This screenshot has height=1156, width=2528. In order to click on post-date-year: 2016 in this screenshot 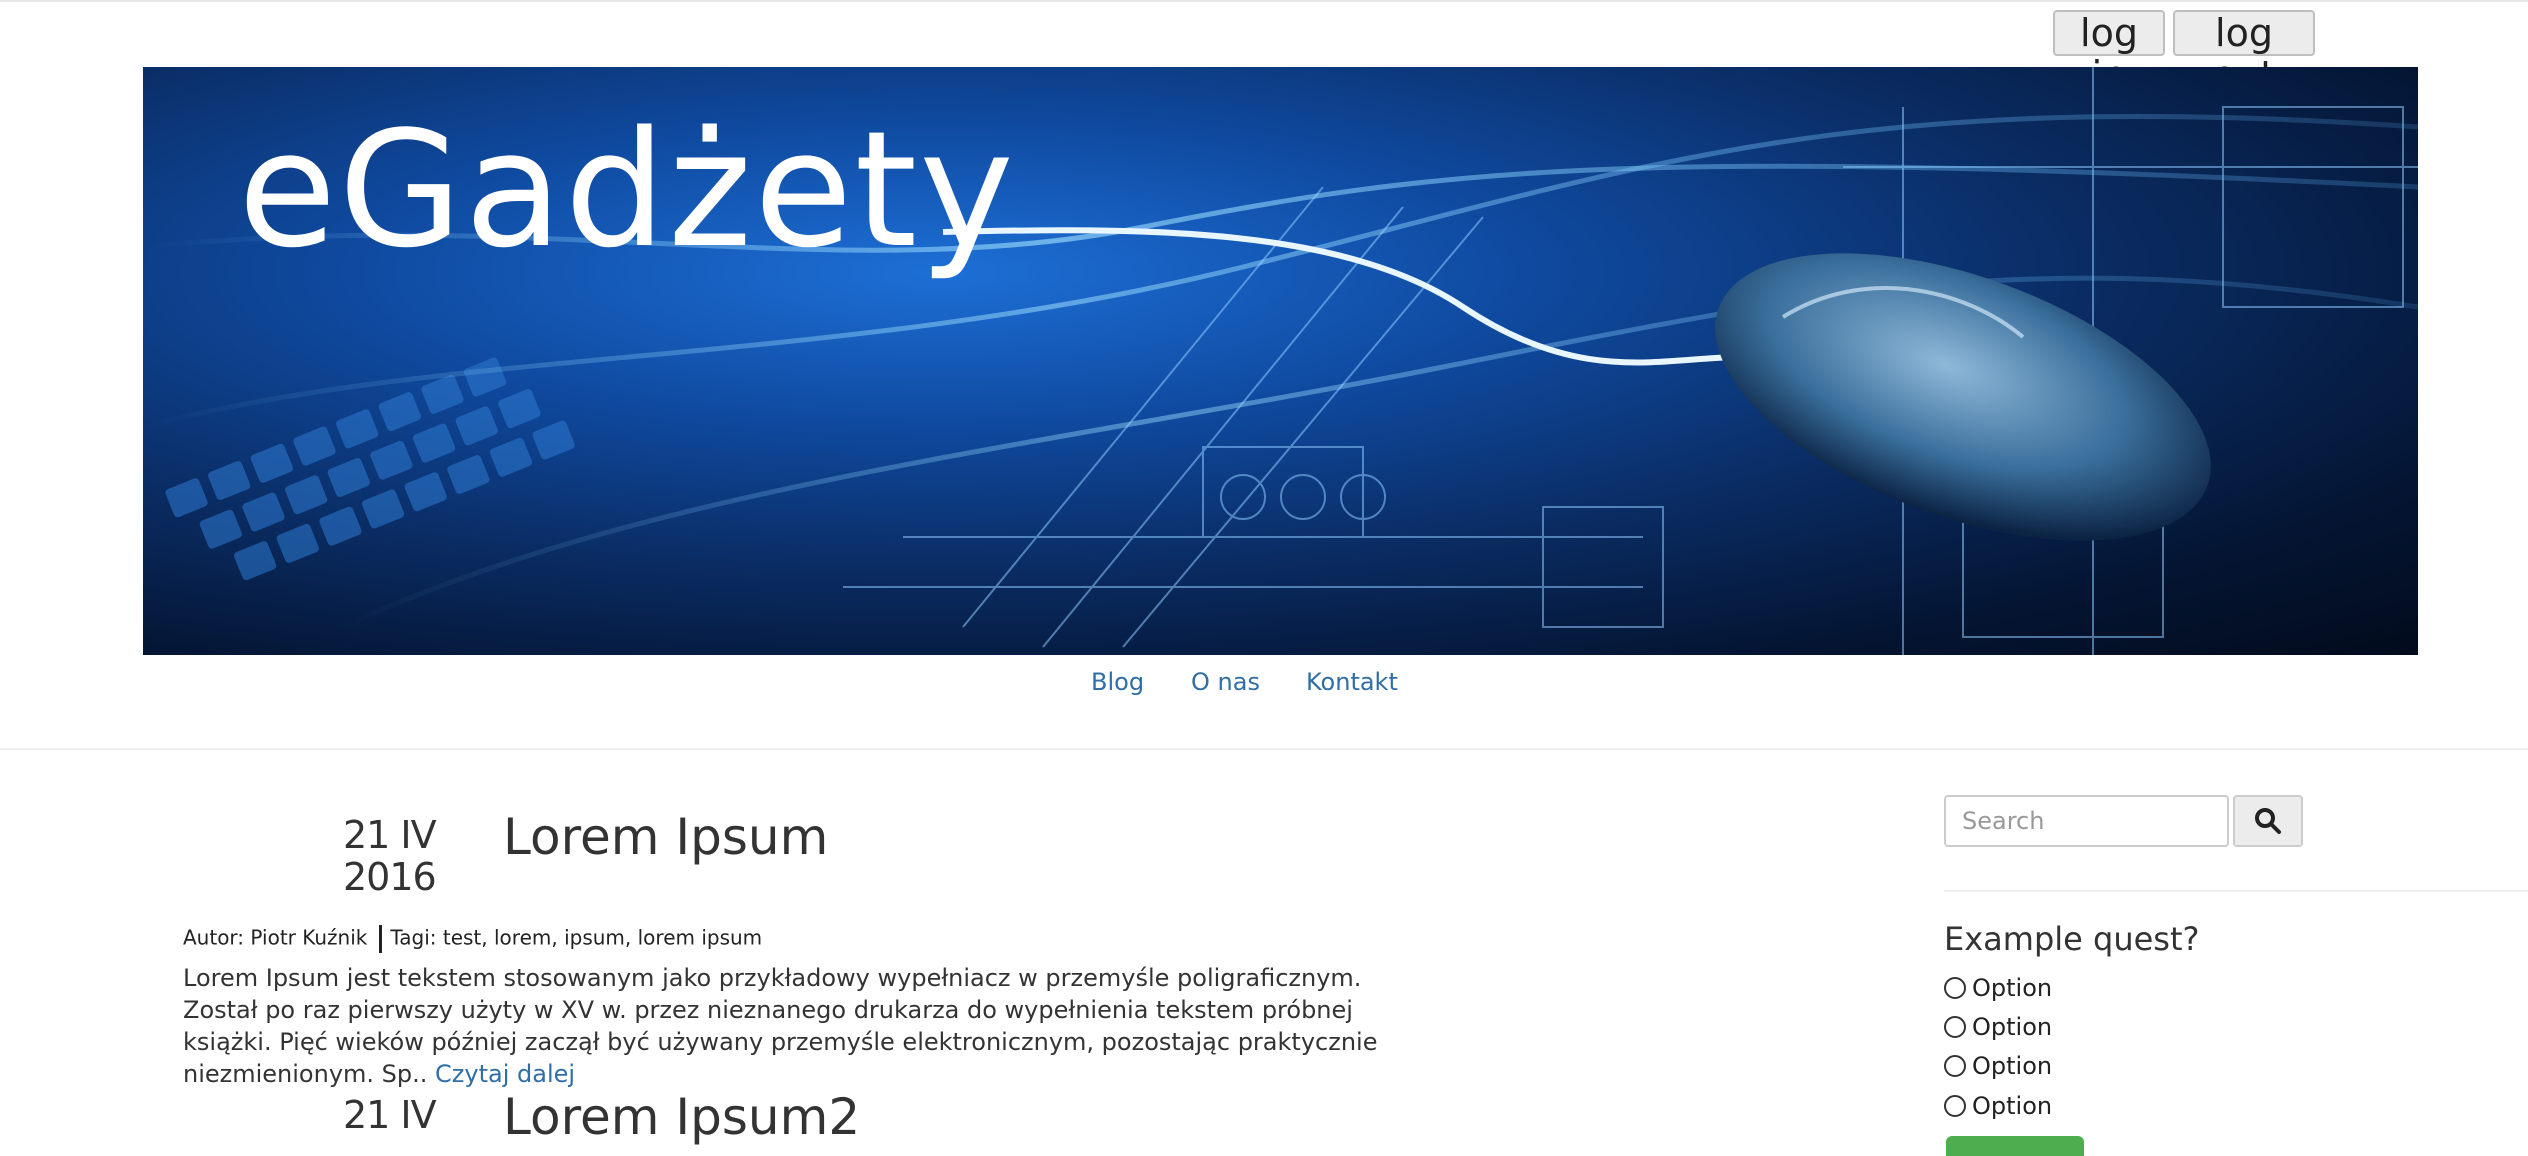, I will do `click(390, 877)`.